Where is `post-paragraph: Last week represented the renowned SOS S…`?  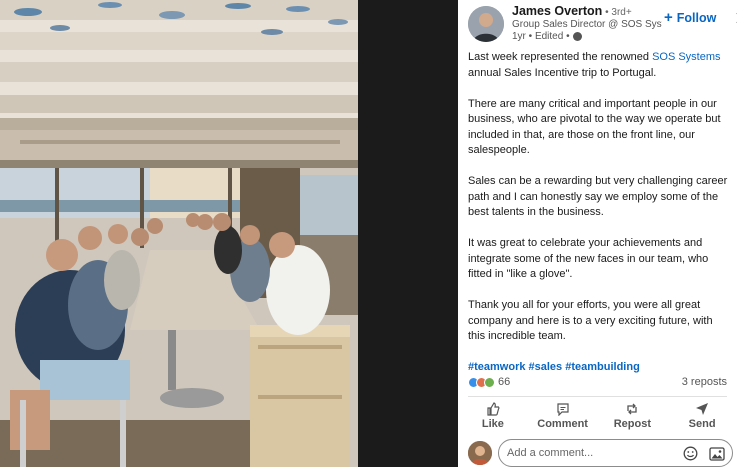 post-paragraph: Last week represented the renowned SOS S… is located at coordinates (599, 65).